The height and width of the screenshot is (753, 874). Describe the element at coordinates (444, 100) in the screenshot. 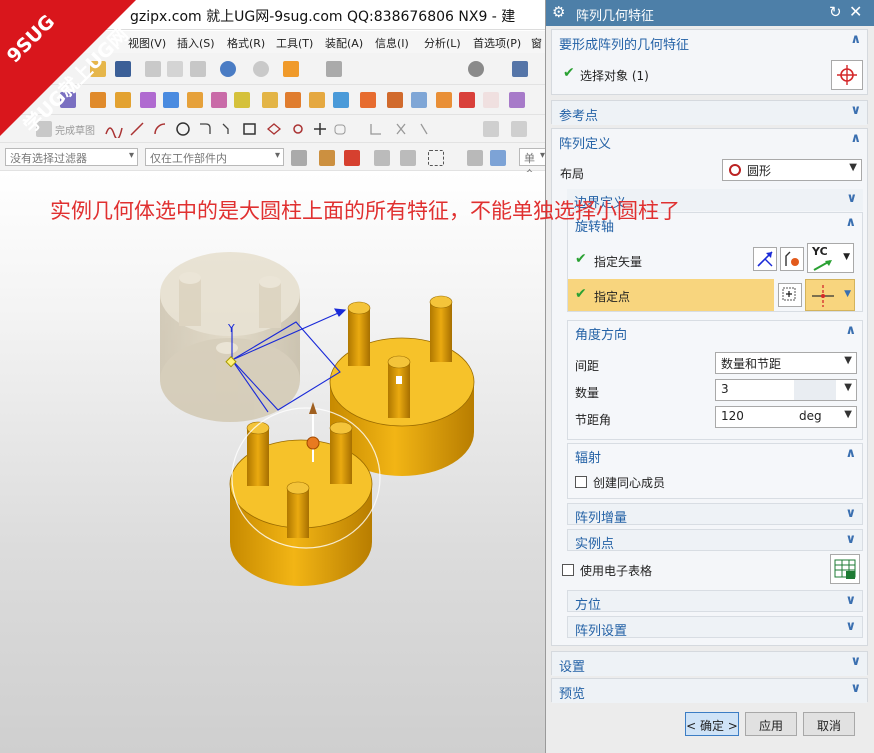

I see `offset-icon` at that location.